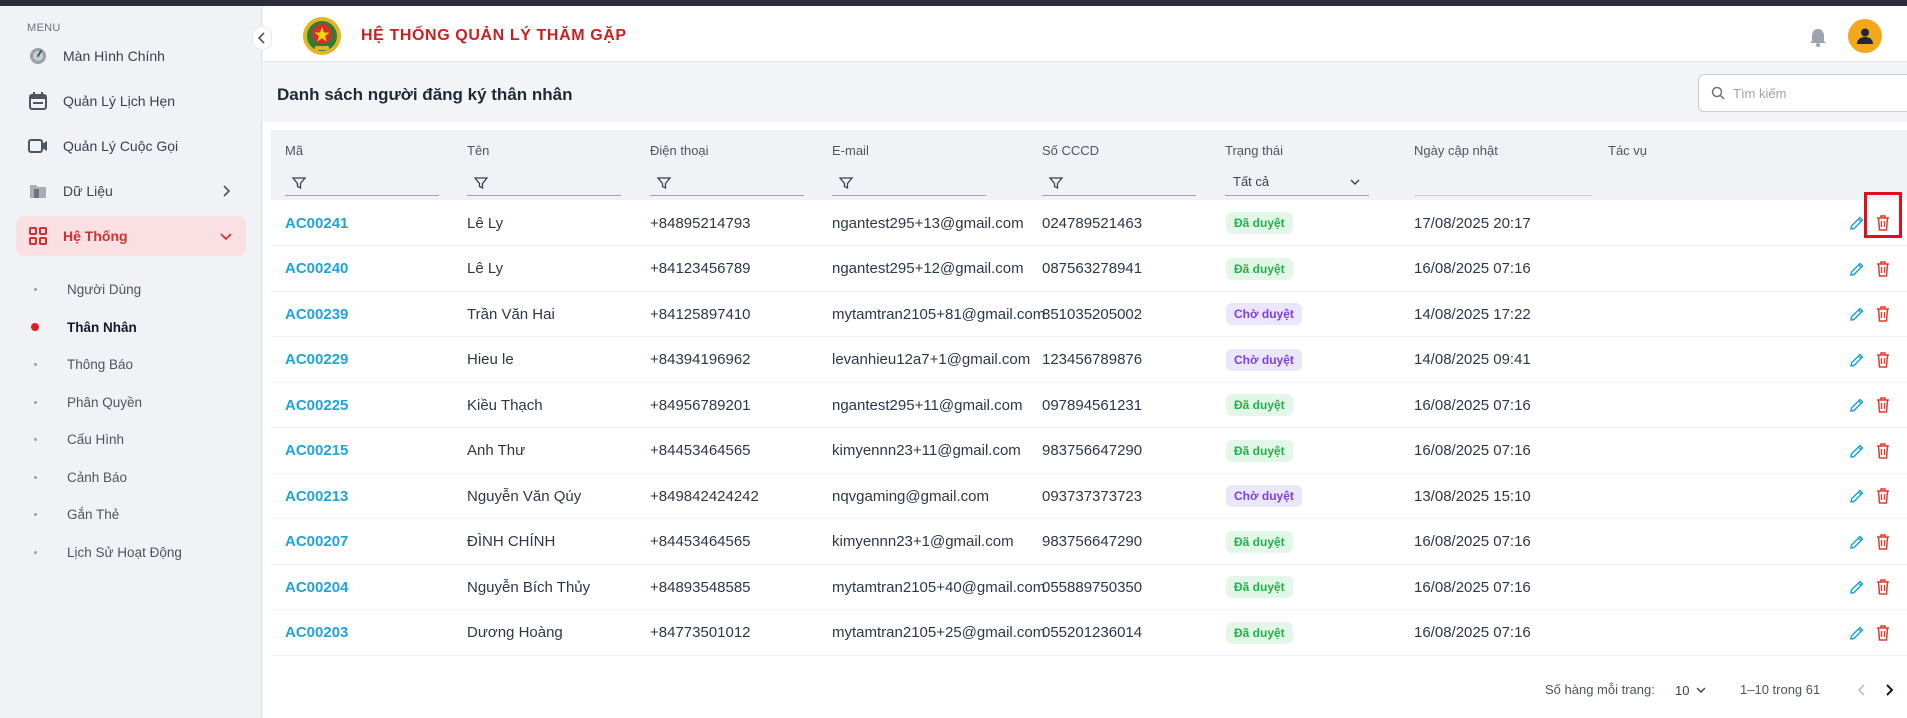 The height and width of the screenshot is (718, 1907). What do you see at coordinates (425, 94) in the screenshot?
I see `page-title: Danh sách người đăng ký thân nhân` at bounding box center [425, 94].